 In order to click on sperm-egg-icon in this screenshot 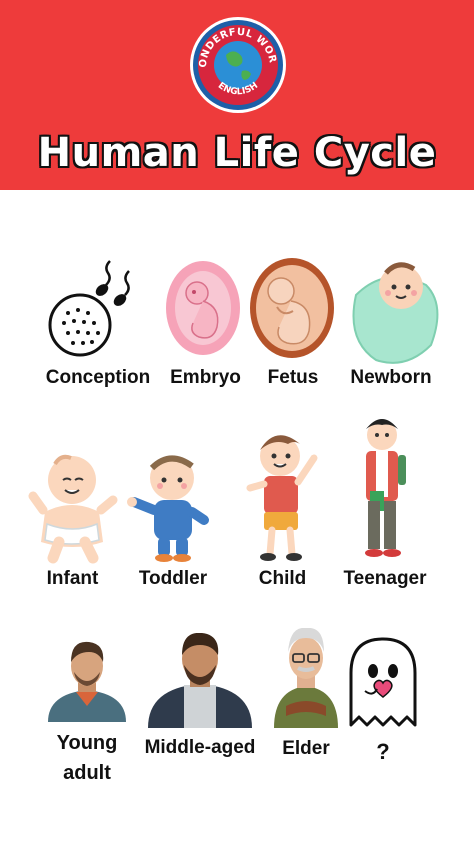, I will do `click(89, 308)`.